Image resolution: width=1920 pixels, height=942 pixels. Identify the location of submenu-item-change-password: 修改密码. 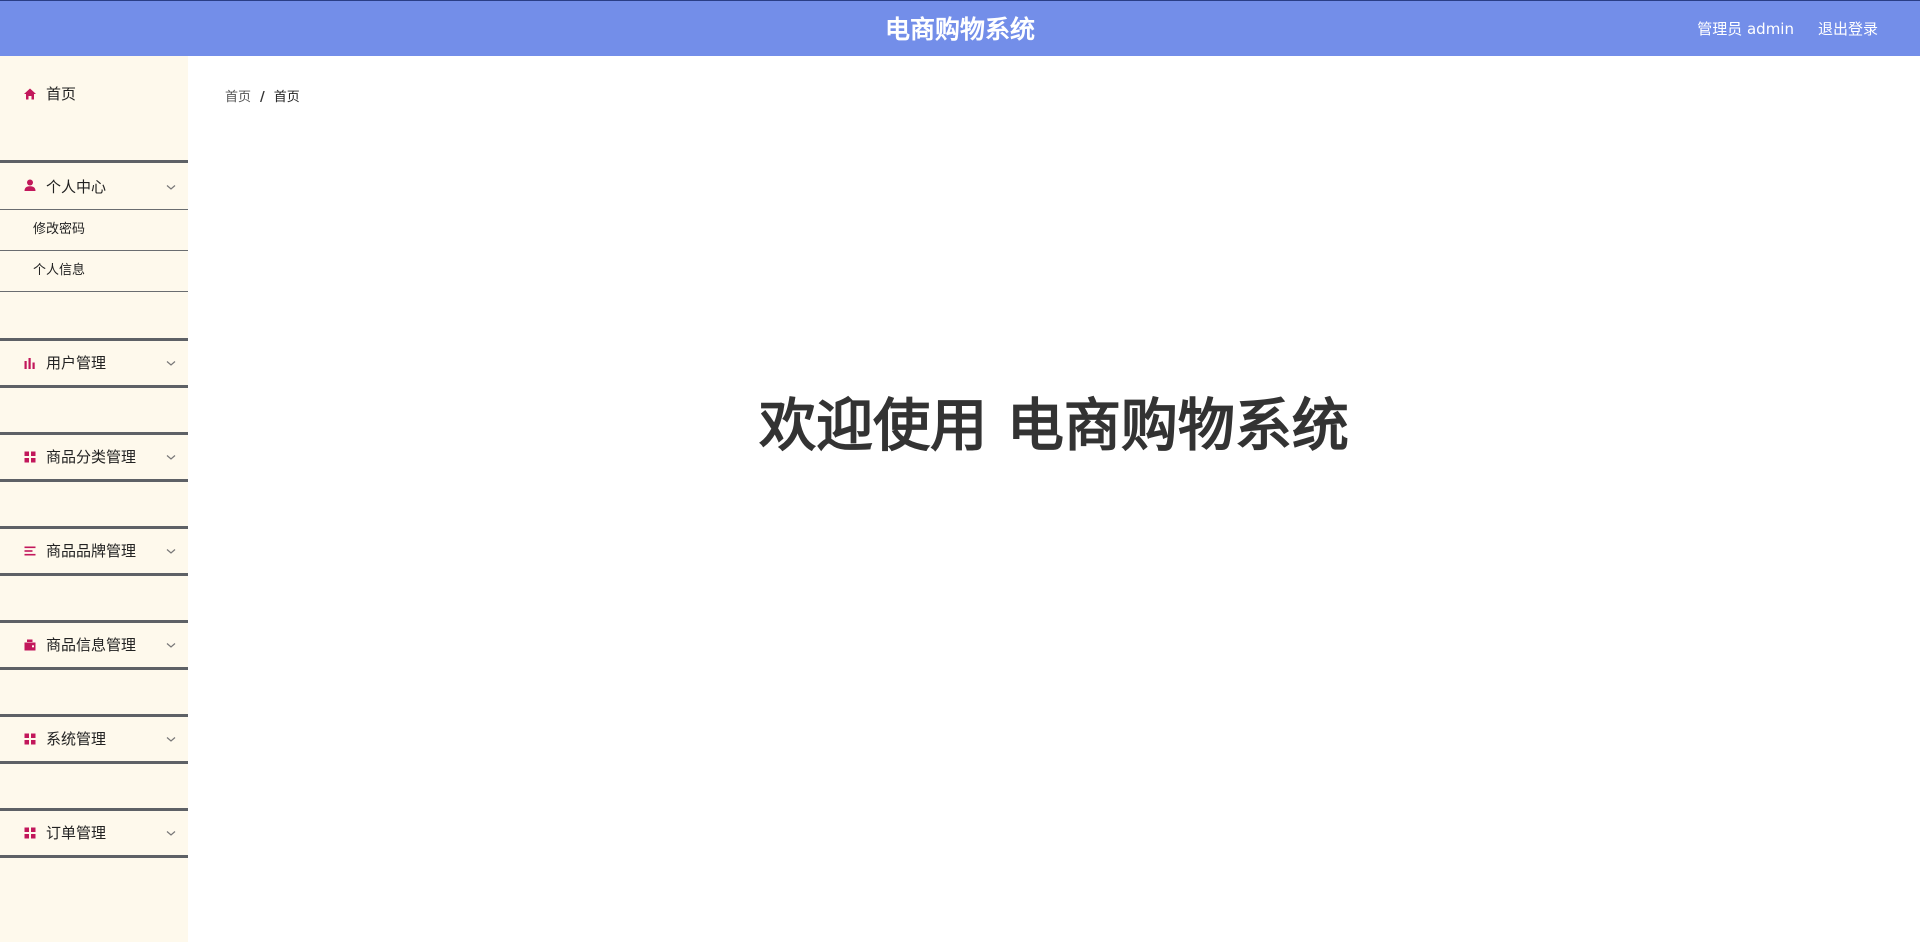
(94, 230).